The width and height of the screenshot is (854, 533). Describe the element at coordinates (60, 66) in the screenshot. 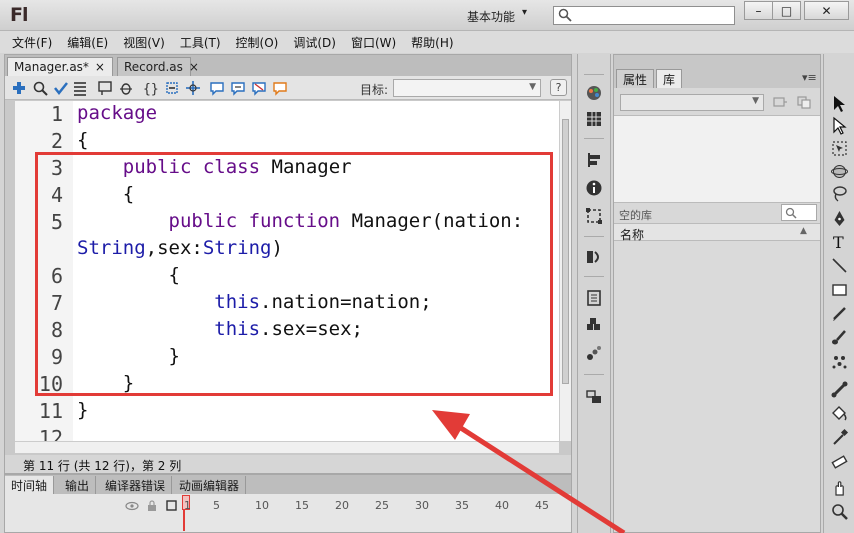

I see `tab-manager-as: Manager.as* ×` at that location.